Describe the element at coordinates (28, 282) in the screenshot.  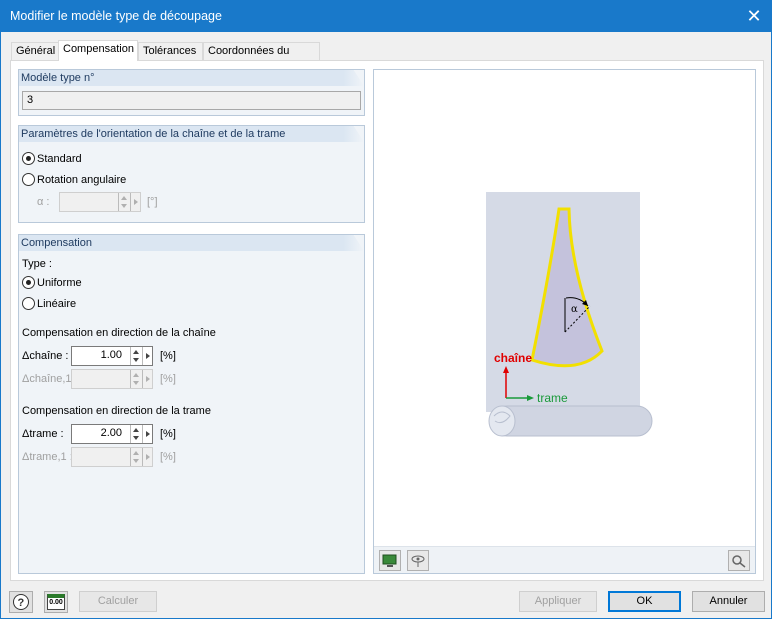
I see `radio-uniform-circle` at that location.